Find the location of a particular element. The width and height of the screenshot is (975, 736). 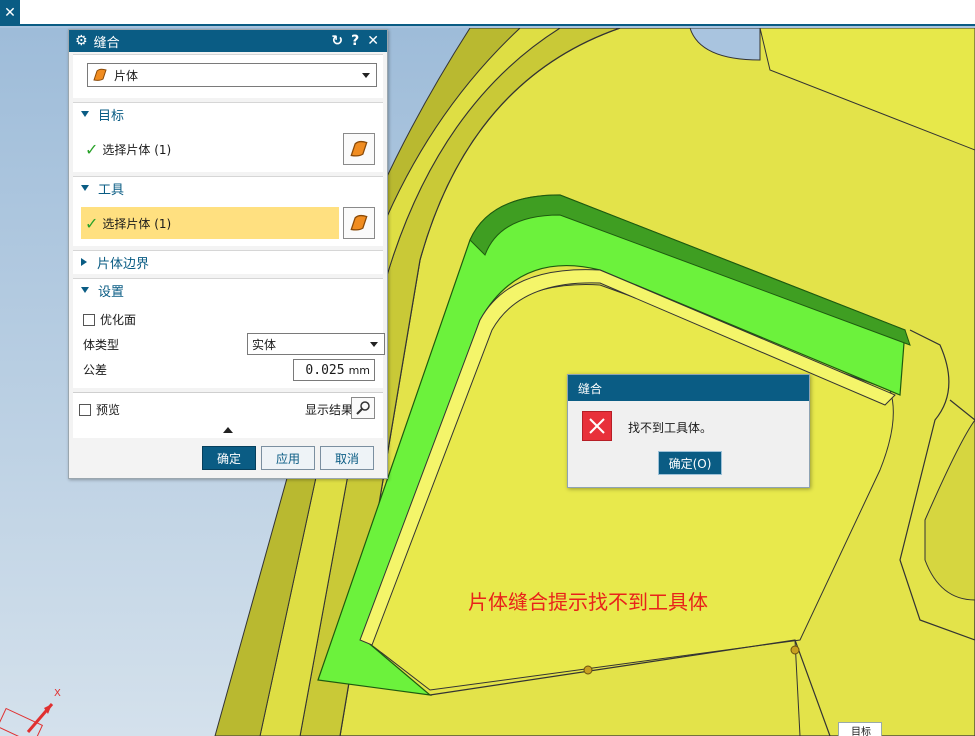

annotation-text: 片体缝合提示找不到工具体 is located at coordinates (588, 602).